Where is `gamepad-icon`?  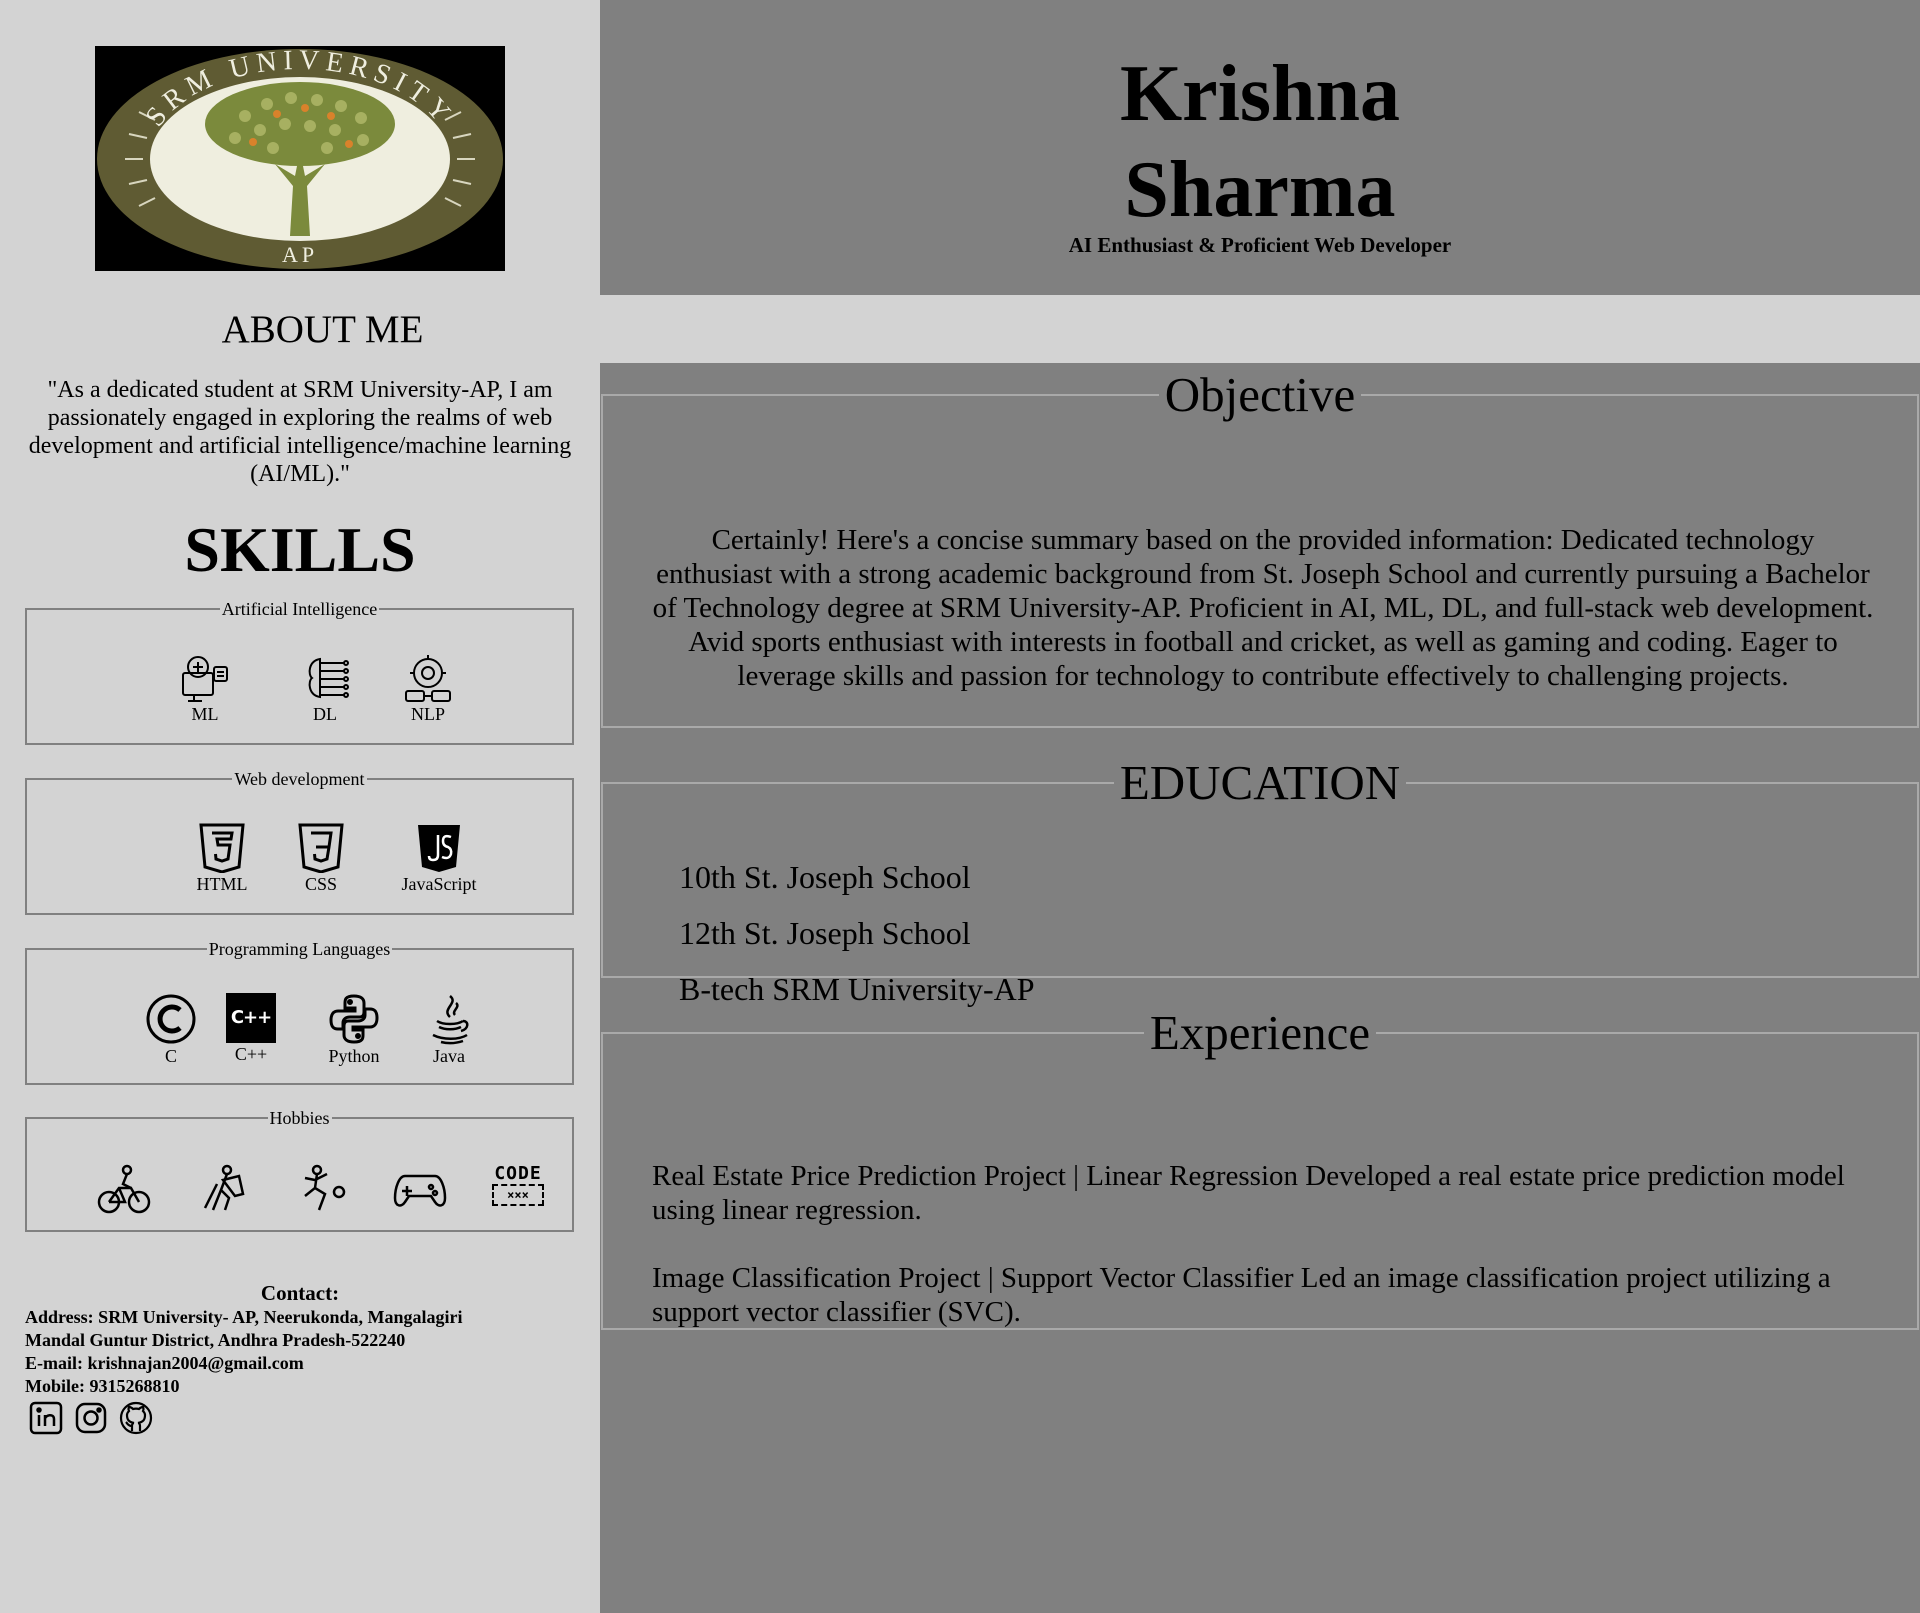
gamepad-icon is located at coordinates (420, 1190).